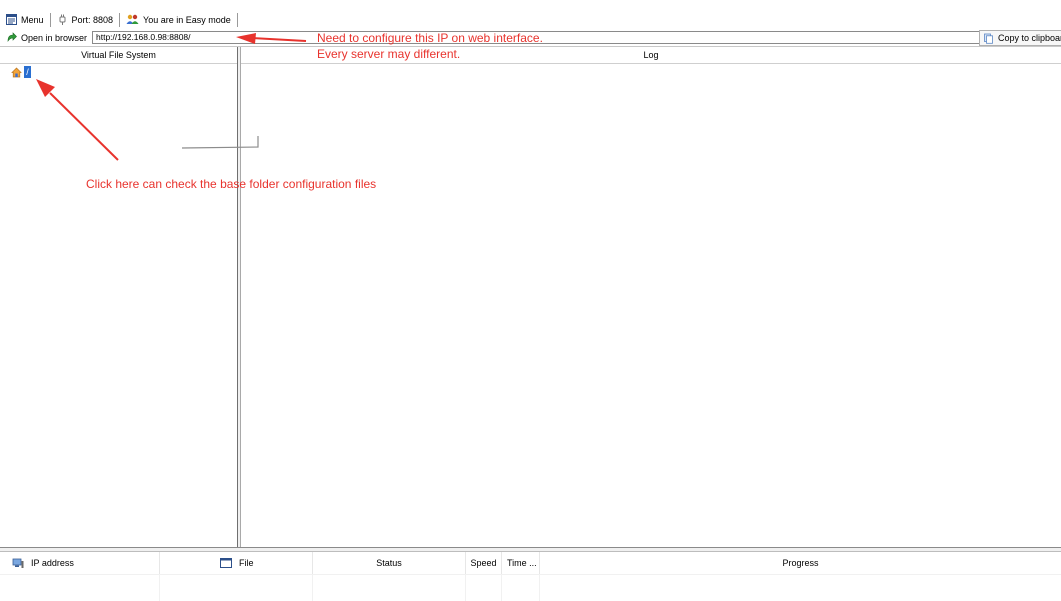  I want to click on open-in-browser-label: Open in browser, so click(54, 37).